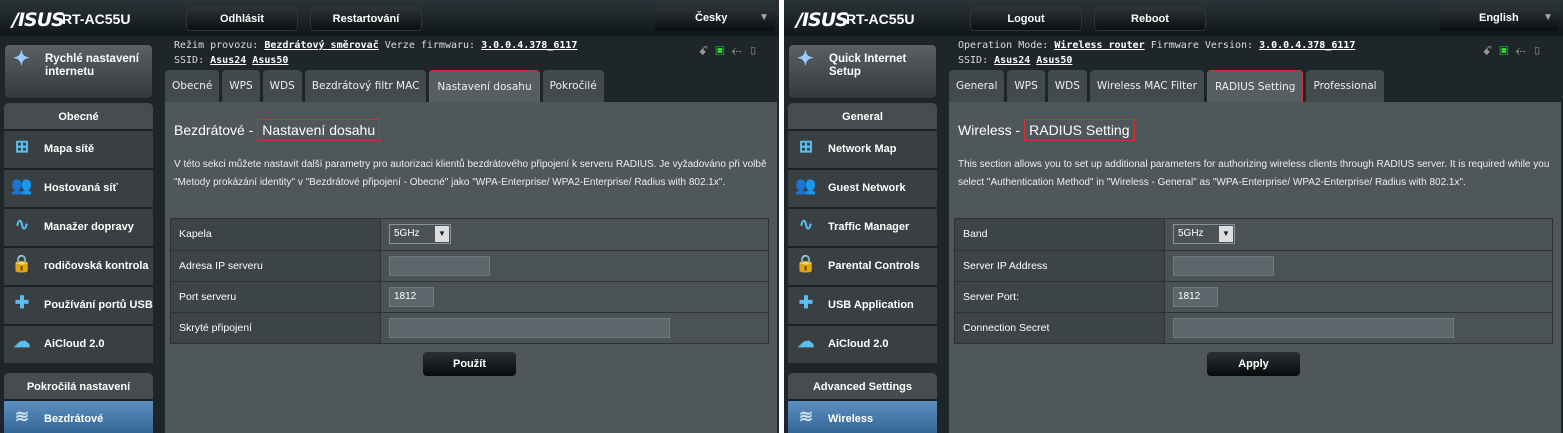 The height and width of the screenshot is (433, 1563). Describe the element at coordinates (977, 86) in the screenshot. I see `tab-0: General` at that location.